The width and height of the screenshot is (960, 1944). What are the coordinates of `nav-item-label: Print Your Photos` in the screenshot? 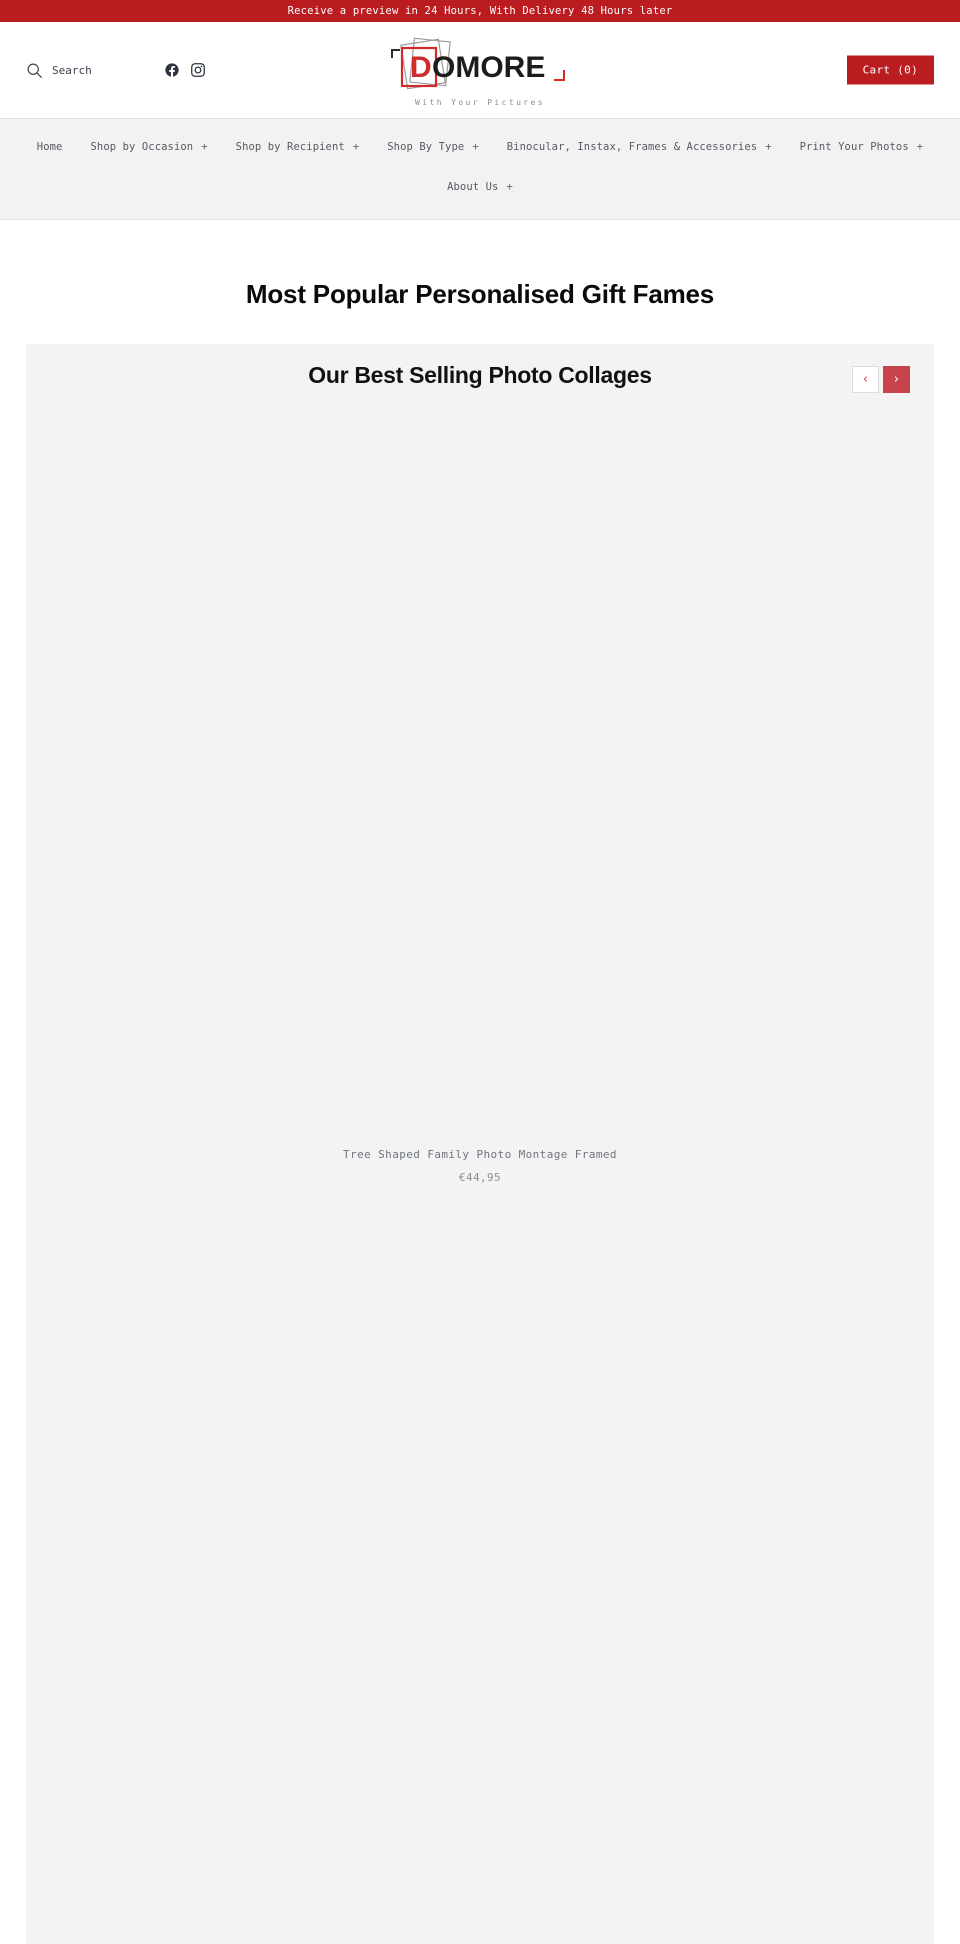 It's located at (854, 147).